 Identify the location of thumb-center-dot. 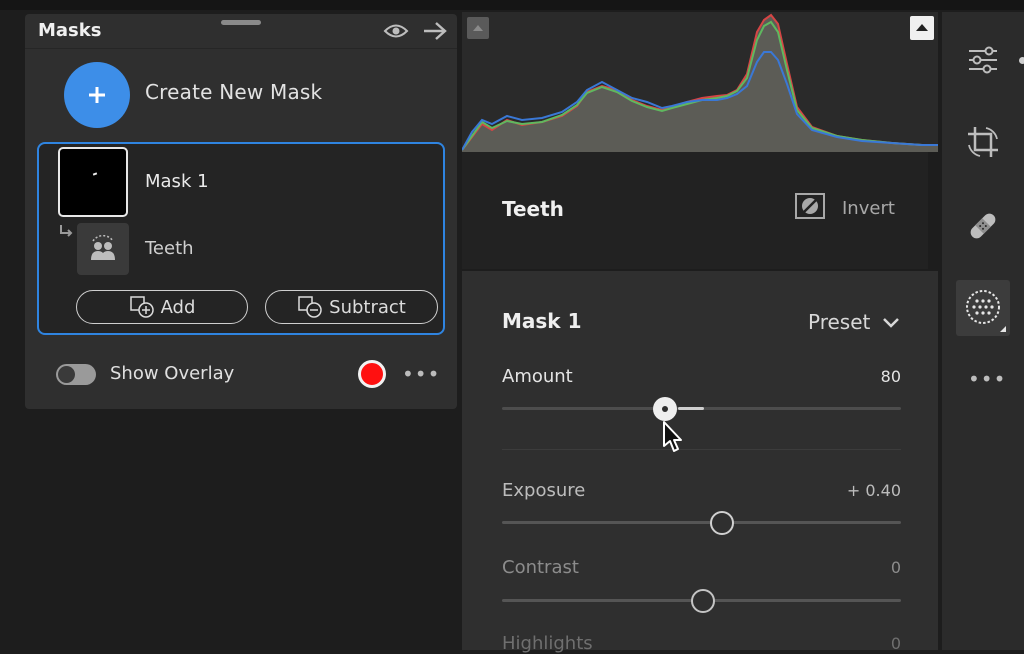
(665, 409).